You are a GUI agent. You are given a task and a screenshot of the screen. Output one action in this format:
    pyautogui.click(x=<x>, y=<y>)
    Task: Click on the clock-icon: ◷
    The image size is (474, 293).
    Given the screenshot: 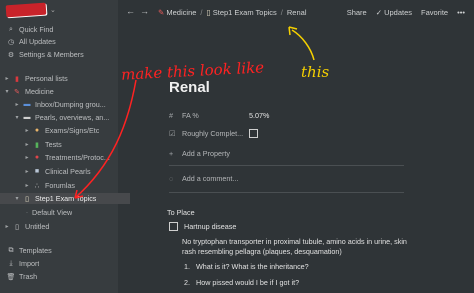 What is the action you would take?
    pyautogui.click(x=11, y=42)
    